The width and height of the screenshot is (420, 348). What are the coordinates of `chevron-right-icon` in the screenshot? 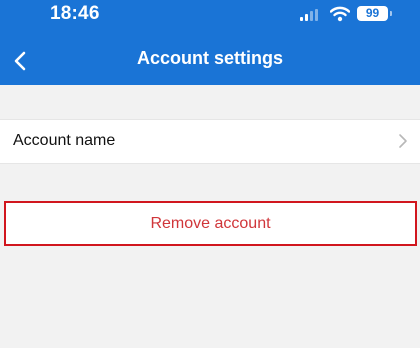 It's located at (403, 141).